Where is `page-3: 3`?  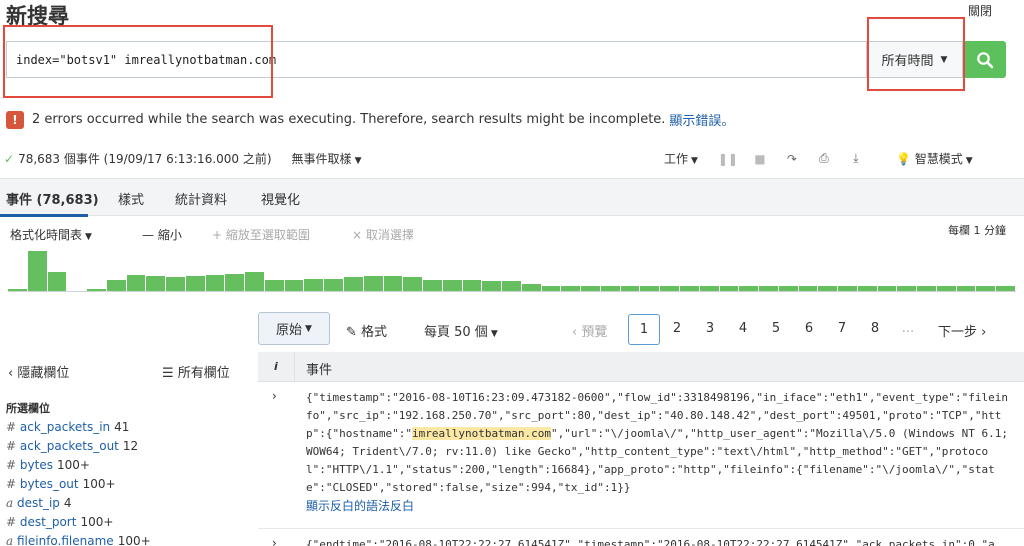 page-3: 3 is located at coordinates (710, 328).